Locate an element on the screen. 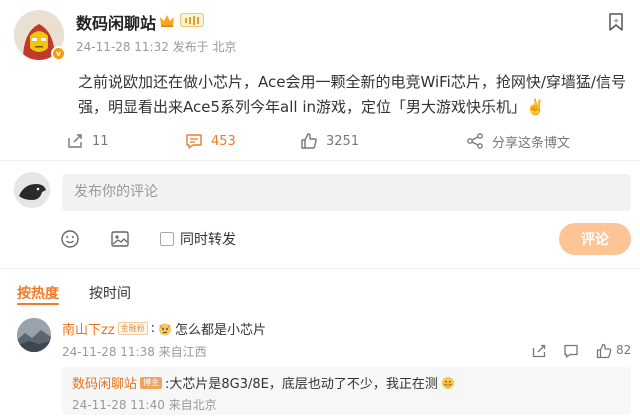  share-label: 分享这条博文 is located at coordinates (531, 143).